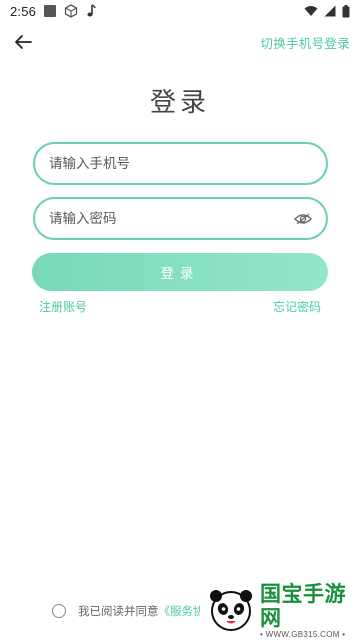  What do you see at coordinates (346, 10) in the screenshot?
I see `battery-icon` at bounding box center [346, 10].